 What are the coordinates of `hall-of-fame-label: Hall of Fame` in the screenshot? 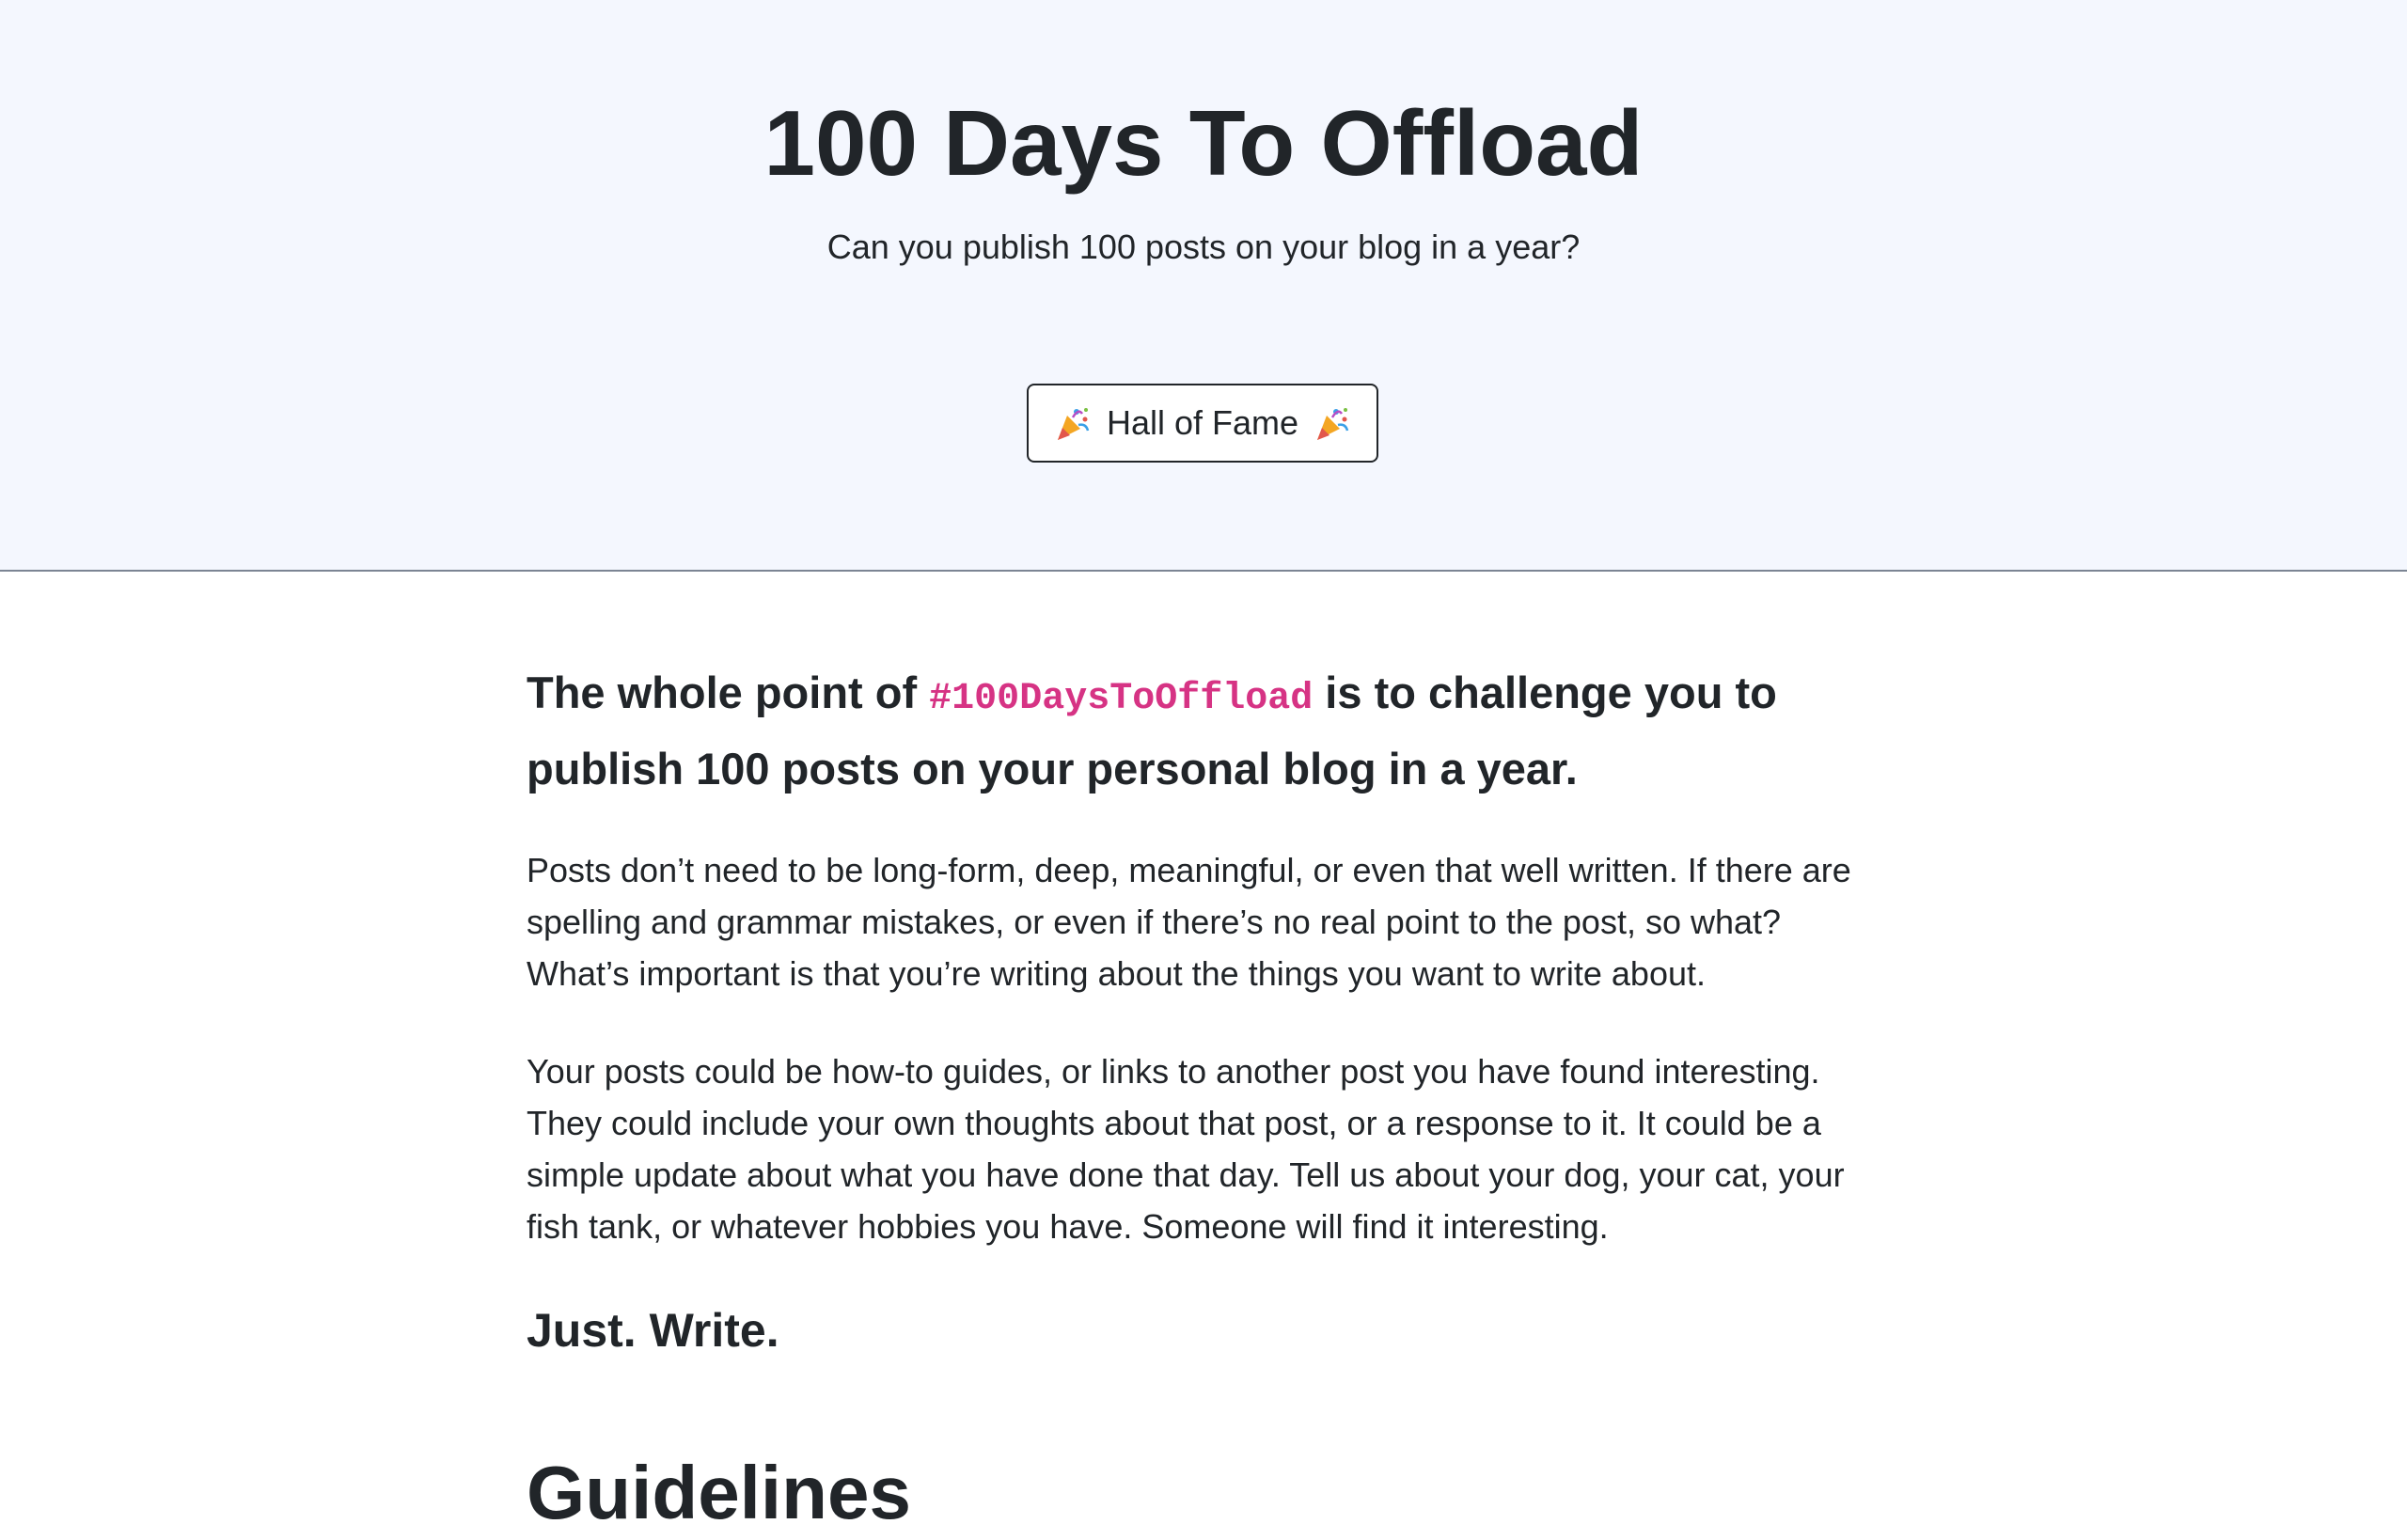 It's located at (1202, 423).